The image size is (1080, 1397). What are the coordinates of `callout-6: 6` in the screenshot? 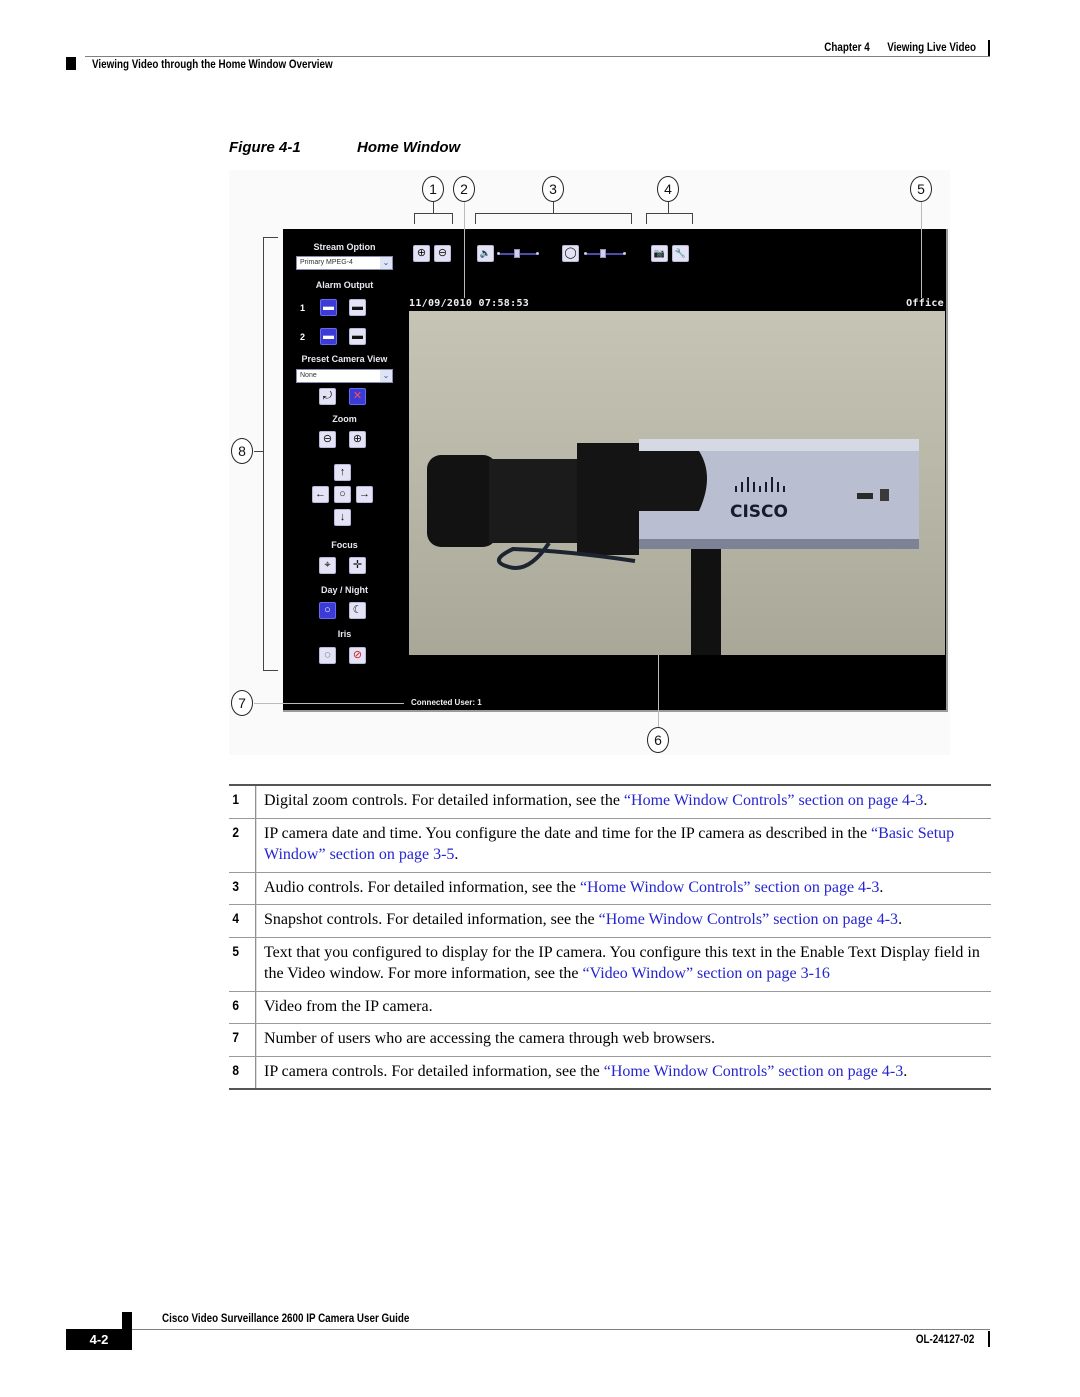 It's located at (658, 740).